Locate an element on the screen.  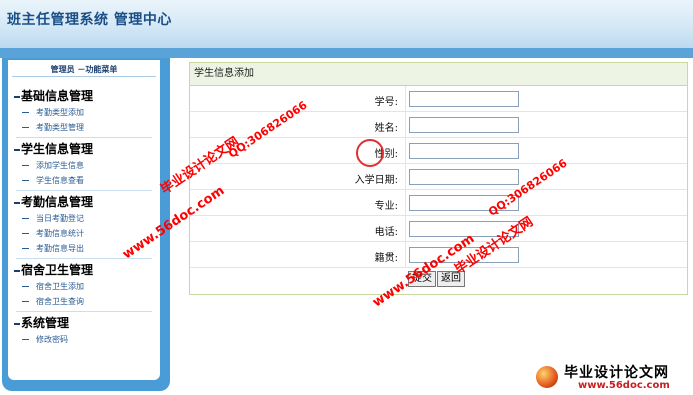
field-label: 籍贯: is located at coordinates (386, 258).